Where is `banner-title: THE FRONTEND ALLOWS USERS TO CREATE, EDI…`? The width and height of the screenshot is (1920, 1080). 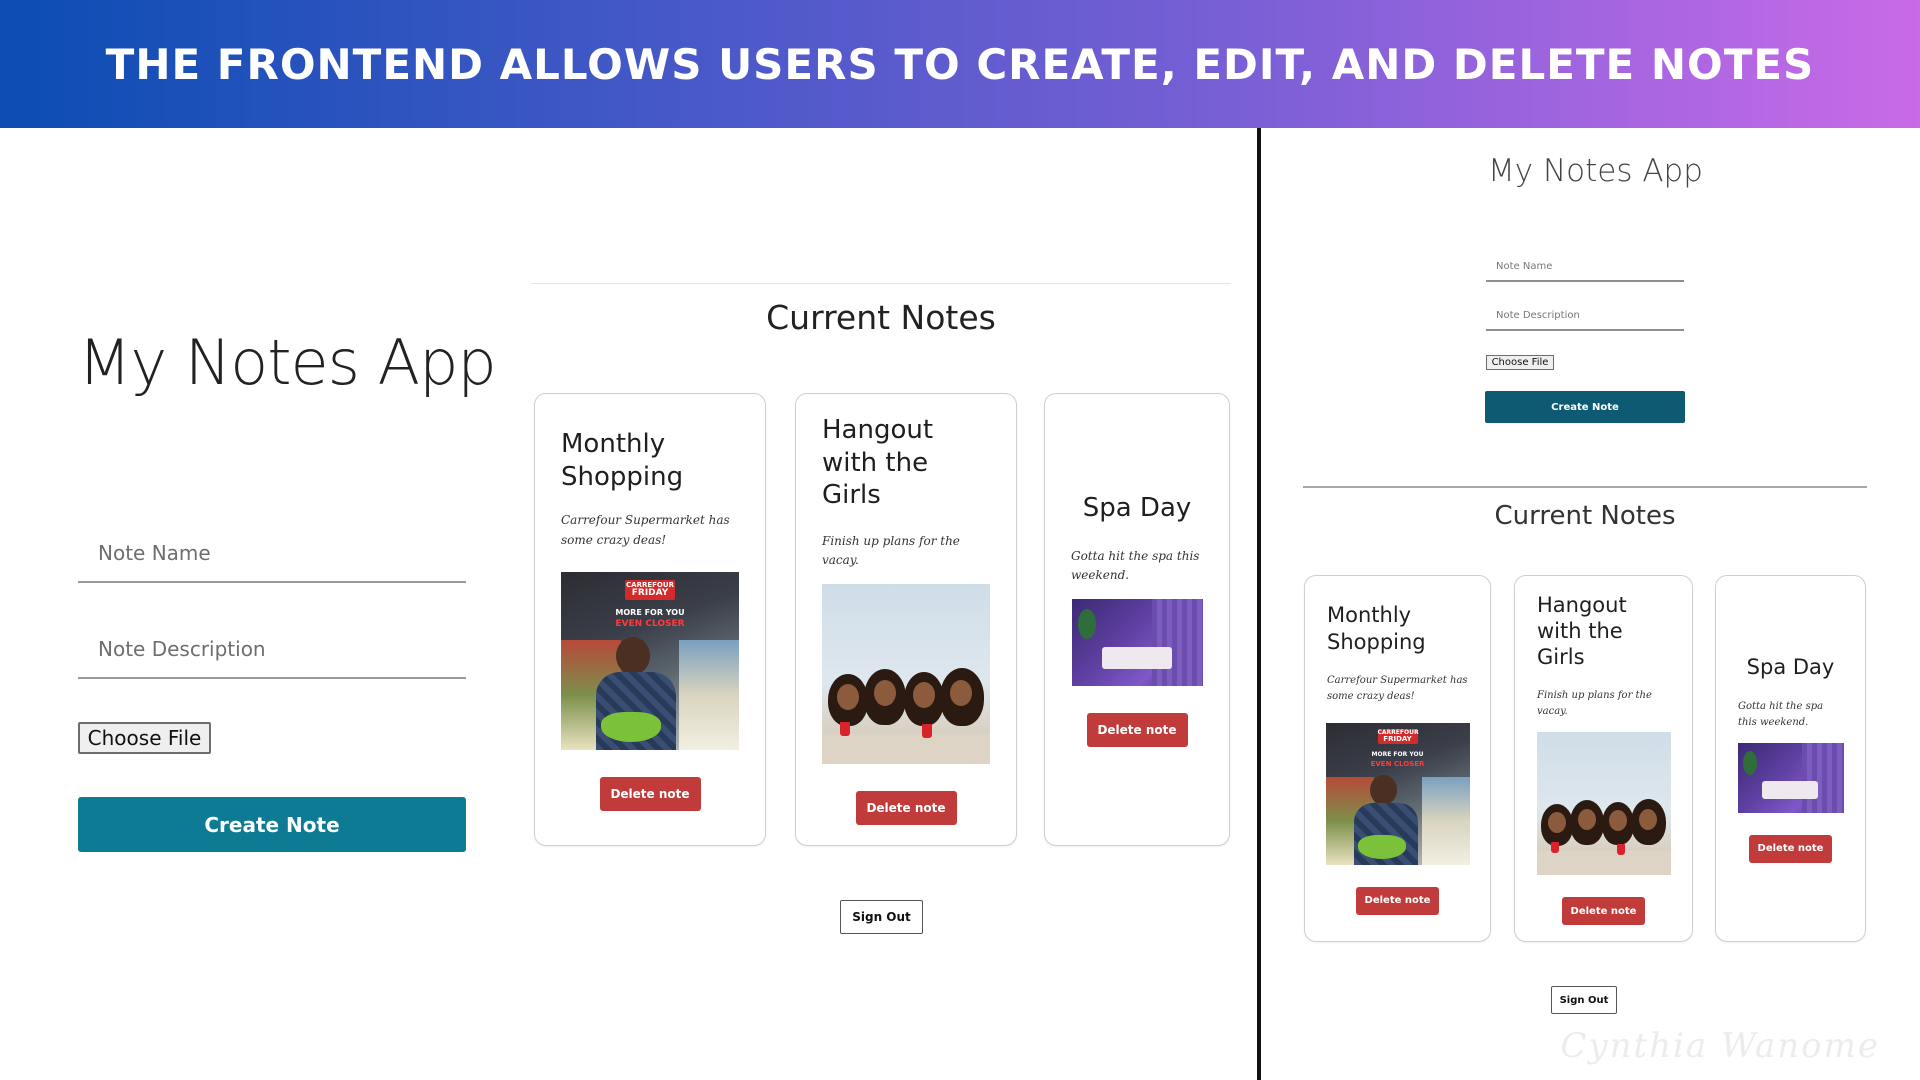 banner-title: THE FRONTEND ALLOWS USERS TO CREATE, EDI… is located at coordinates (960, 64).